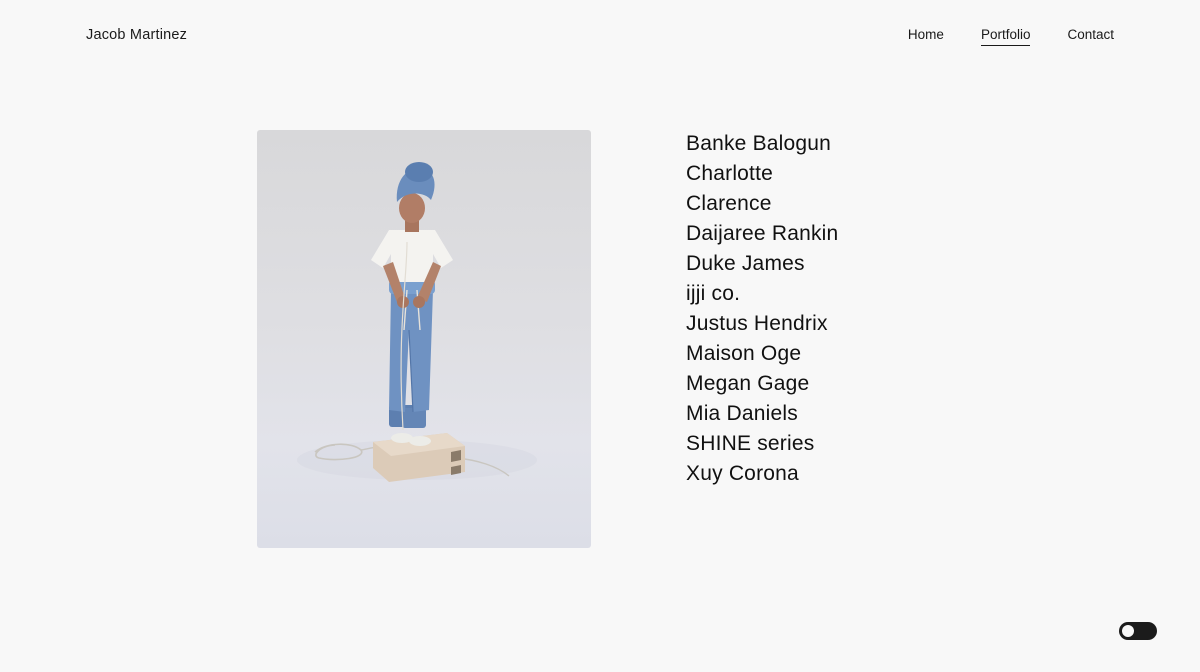 The height and width of the screenshot is (672, 1200). What do you see at coordinates (742, 473) in the screenshot?
I see `client-link-xuy-corona: Xuy Corona` at bounding box center [742, 473].